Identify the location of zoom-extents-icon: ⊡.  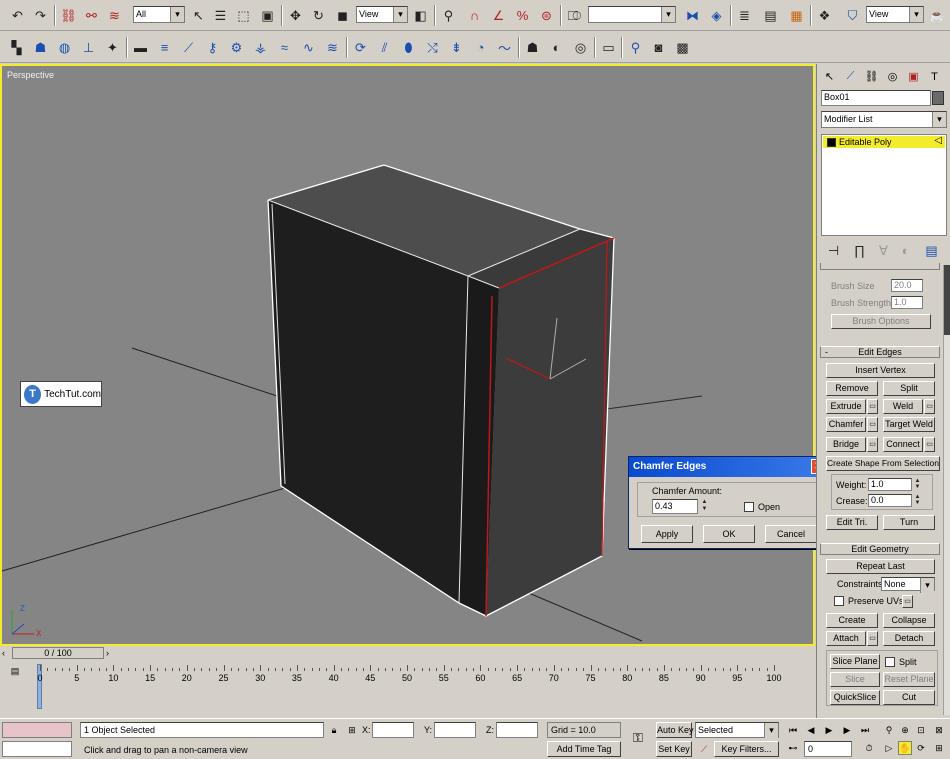
(921, 730).